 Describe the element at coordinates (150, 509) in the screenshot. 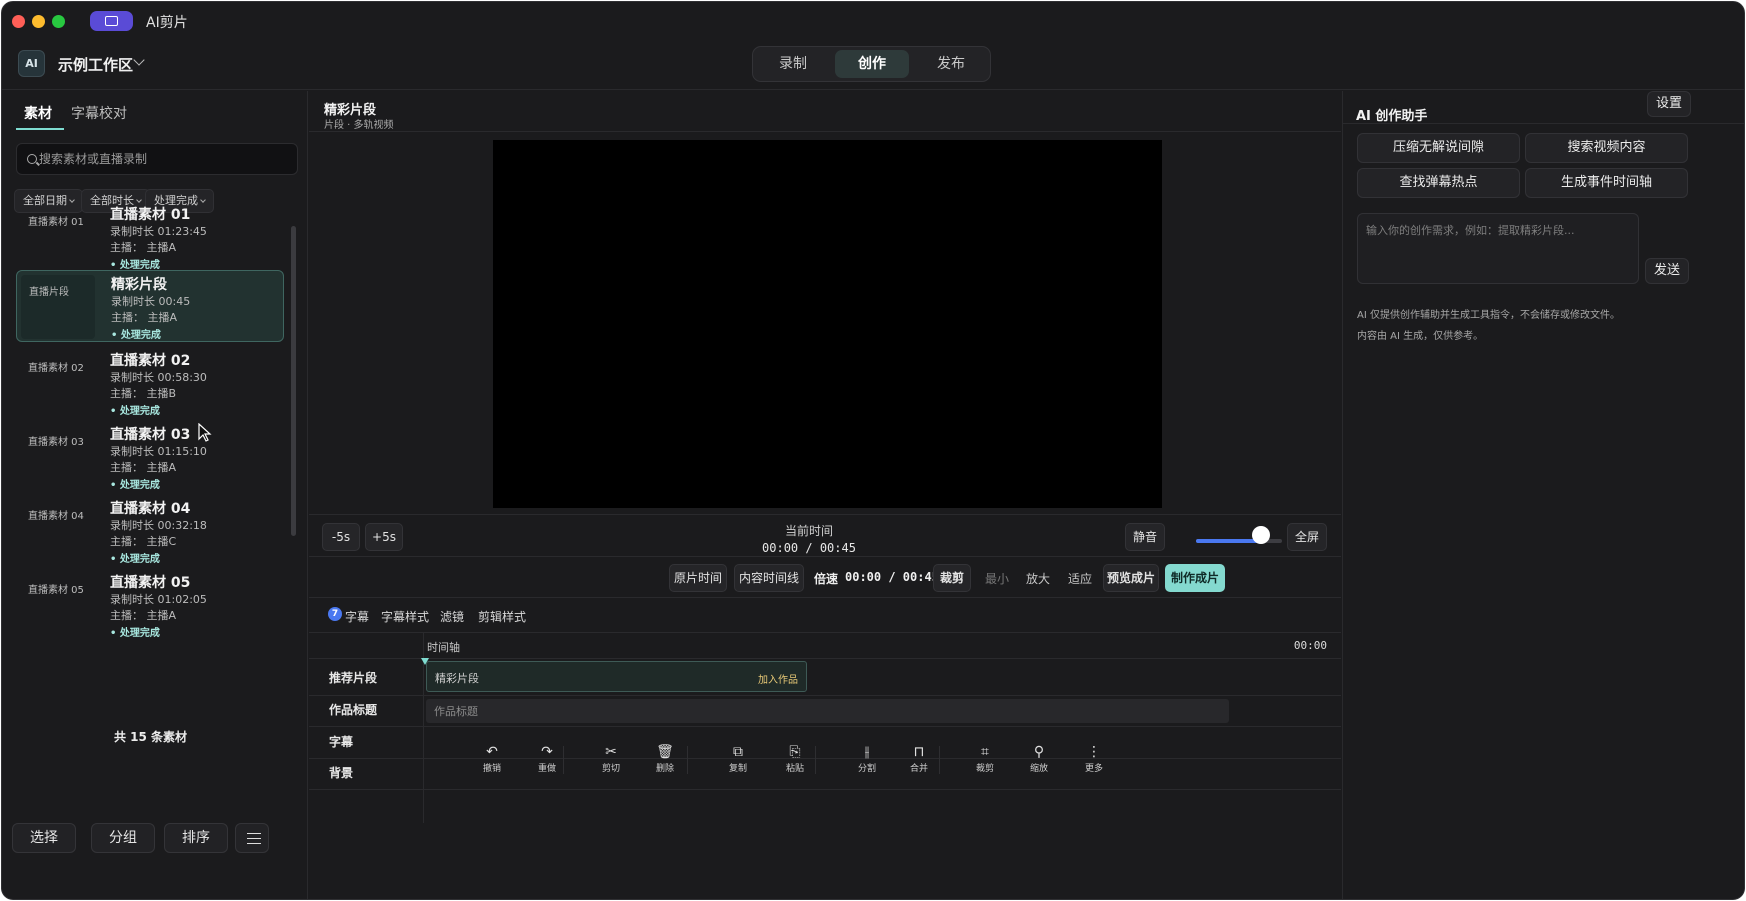

I see `material-name: 直播素材 04` at that location.